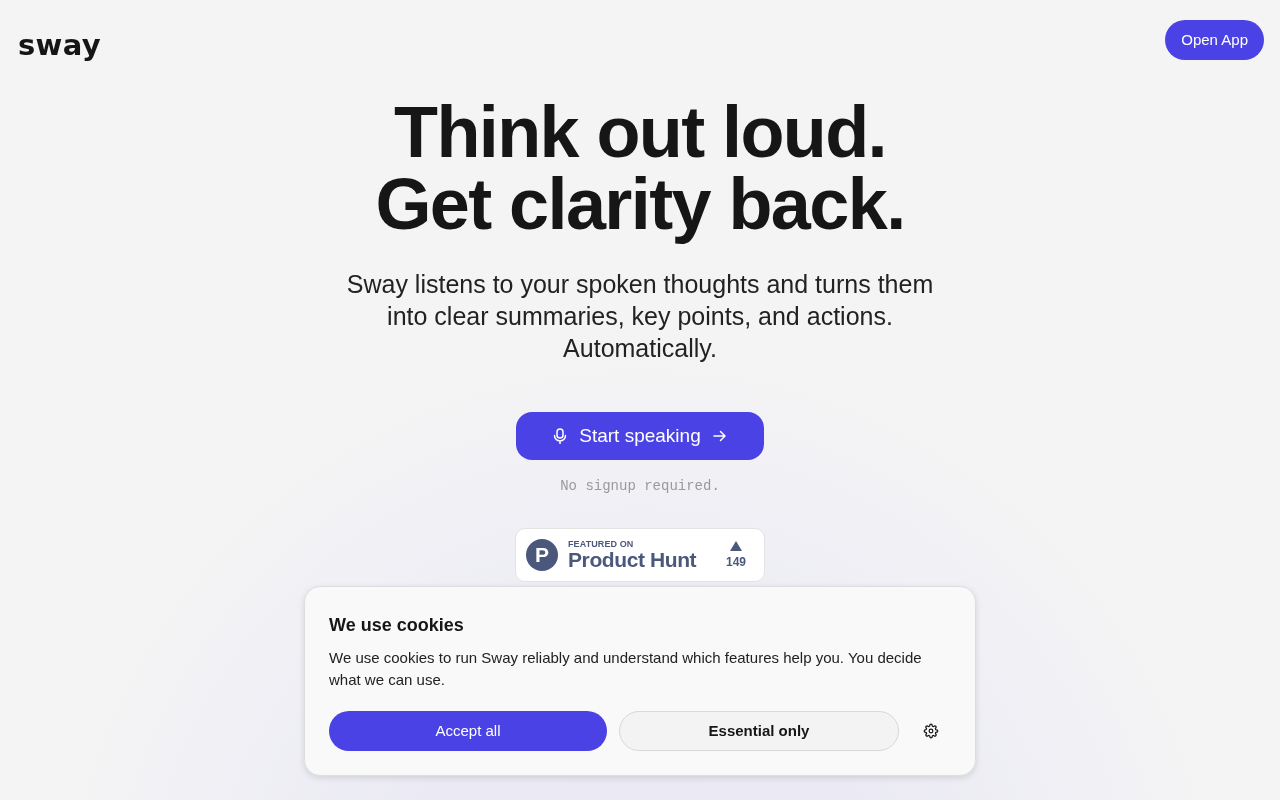 Image resolution: width=1280 pixels, height=800 pixels. Describe the element at coordinates (542, 555) in the screenshot. I see `product-hunt-logo: P` at that location.